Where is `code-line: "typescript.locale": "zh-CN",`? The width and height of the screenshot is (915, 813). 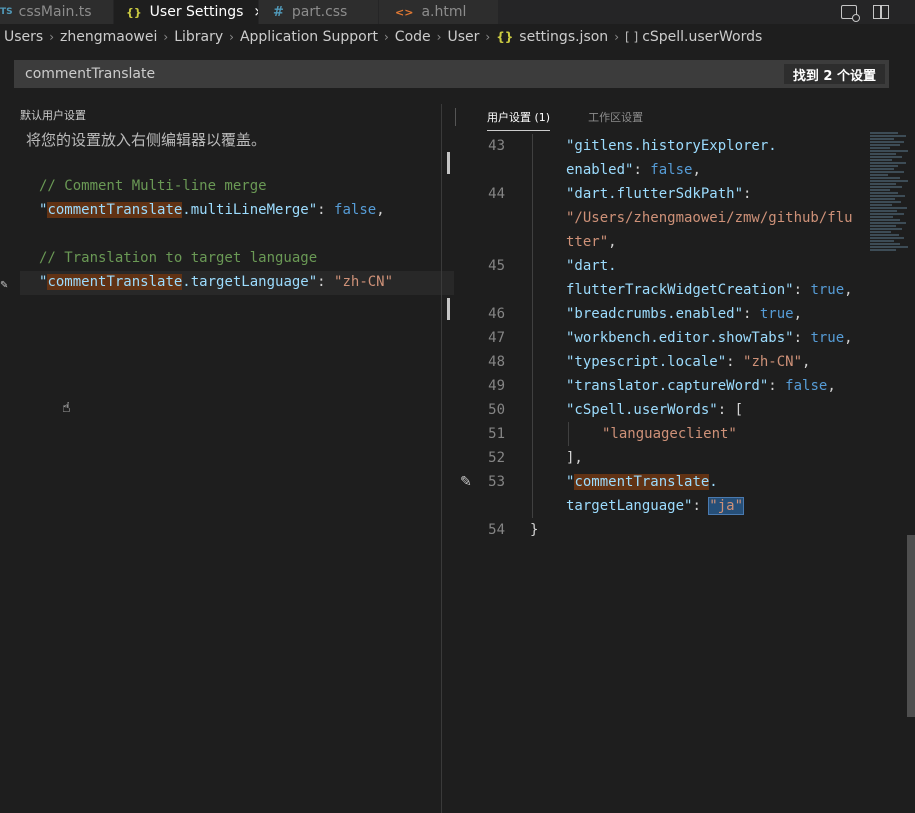
code-line: "typescript.locale": "zh-CN", is located at coordinates (688, 362).